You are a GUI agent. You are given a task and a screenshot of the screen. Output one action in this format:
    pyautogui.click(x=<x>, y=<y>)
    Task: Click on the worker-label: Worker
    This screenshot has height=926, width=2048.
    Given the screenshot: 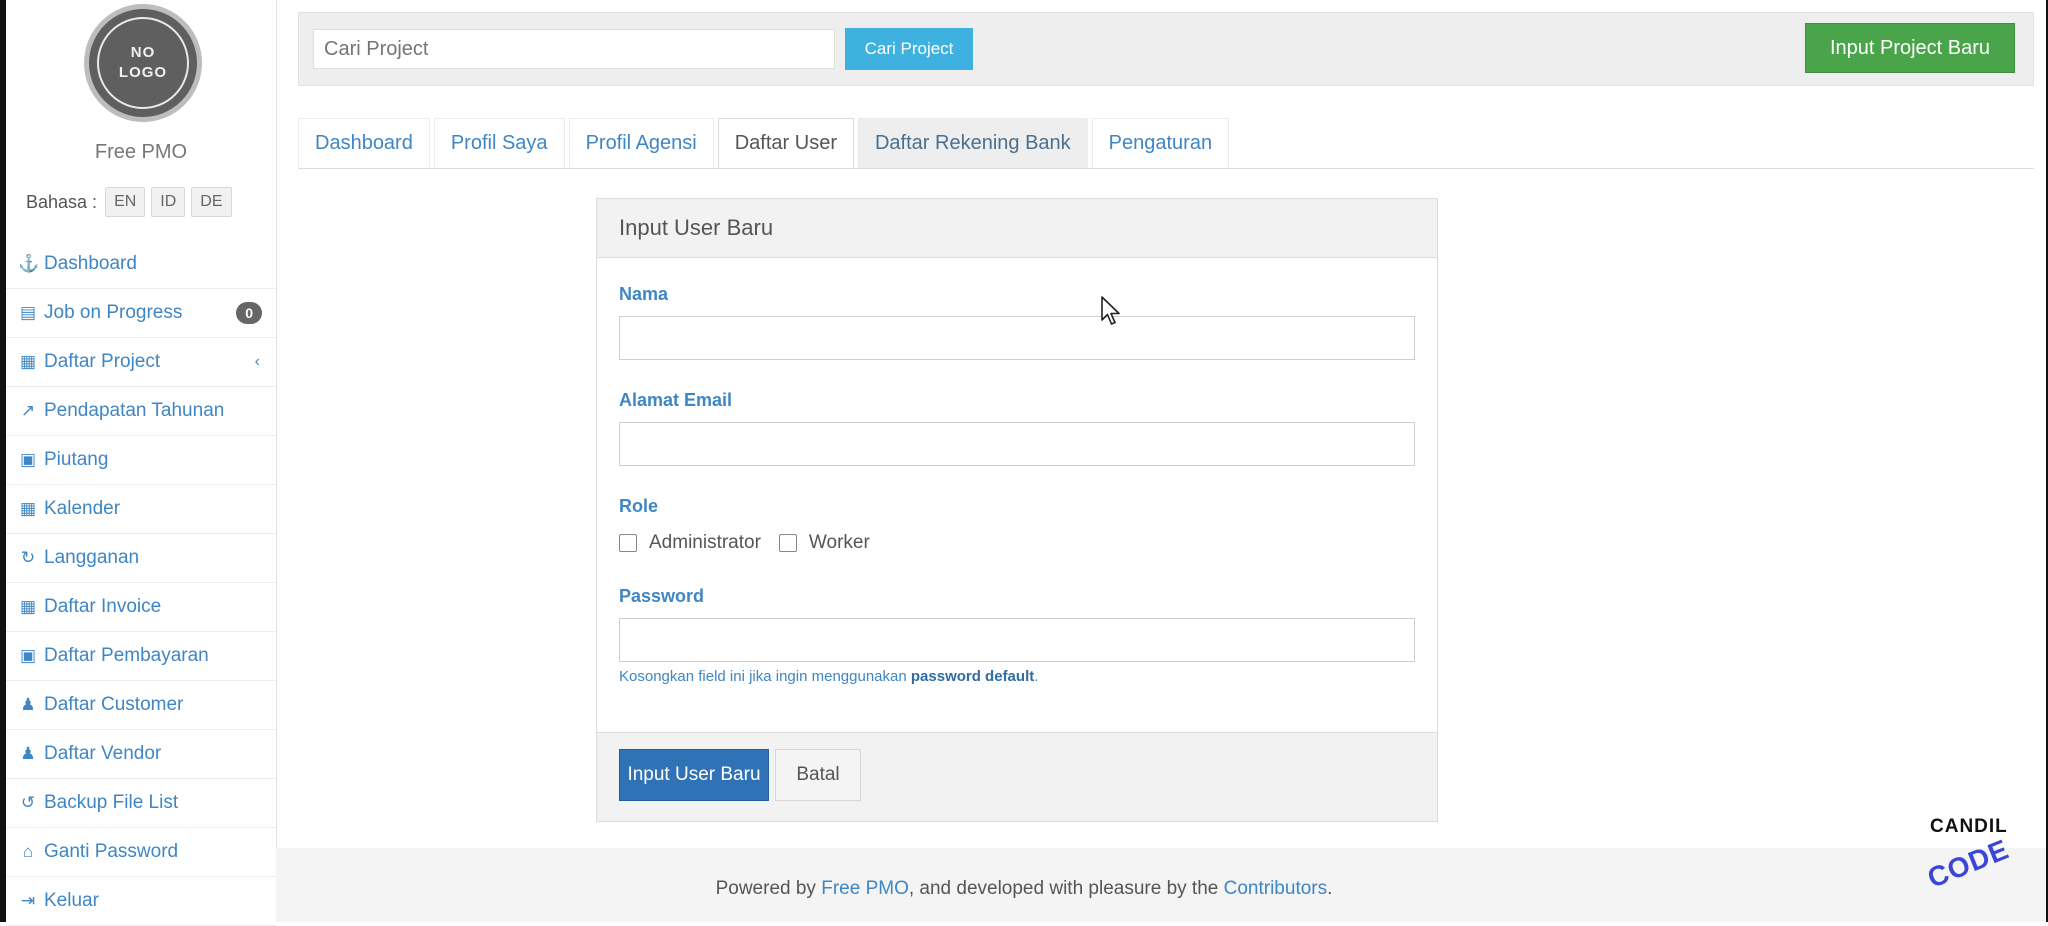 What is the action you would take?
    pyautogui.click(x=839, y=542)
    